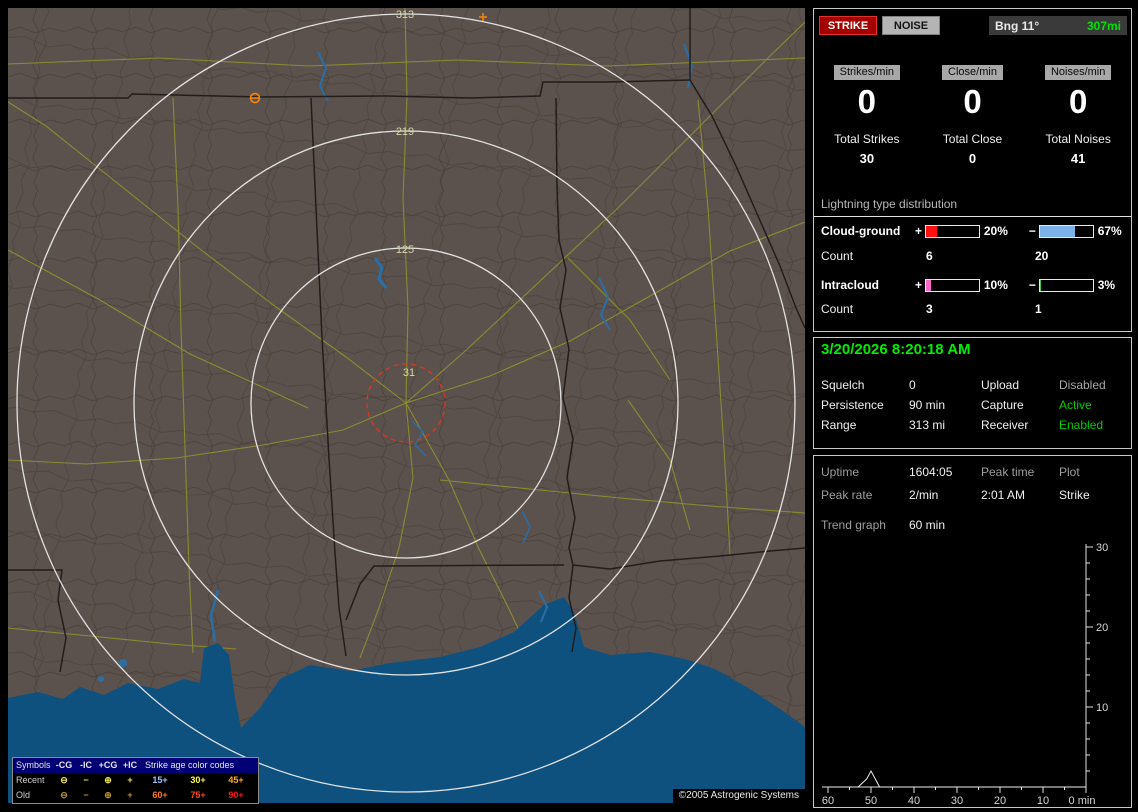  Describe the element at coordinates (1042, 256) in the screenshot. I see `cg-minus-count: 20` at that location.